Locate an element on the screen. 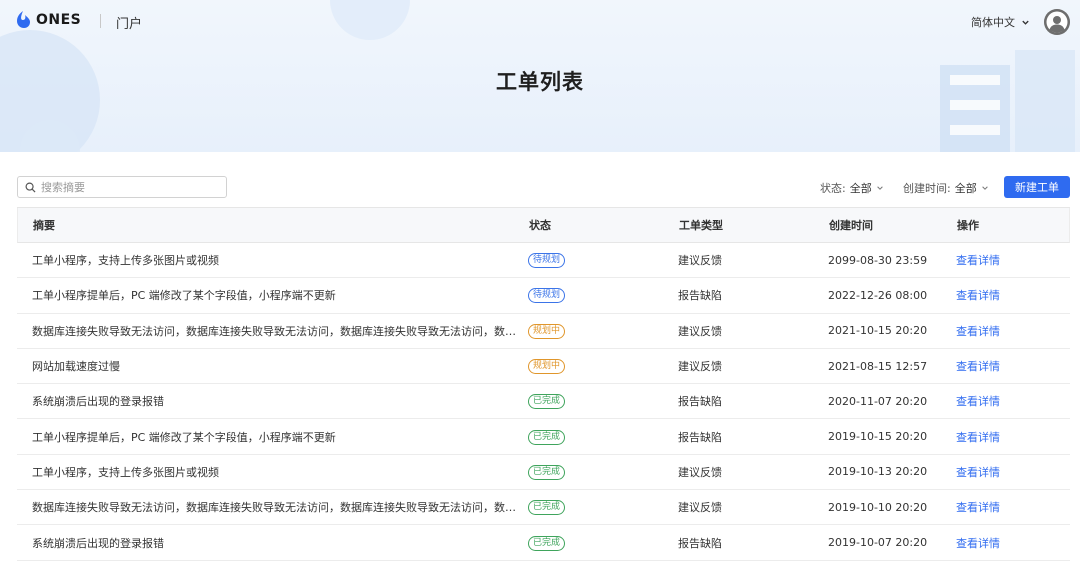 The height and width of the screenshot is (567, 1080). divider is located at coordinates (100, 21).